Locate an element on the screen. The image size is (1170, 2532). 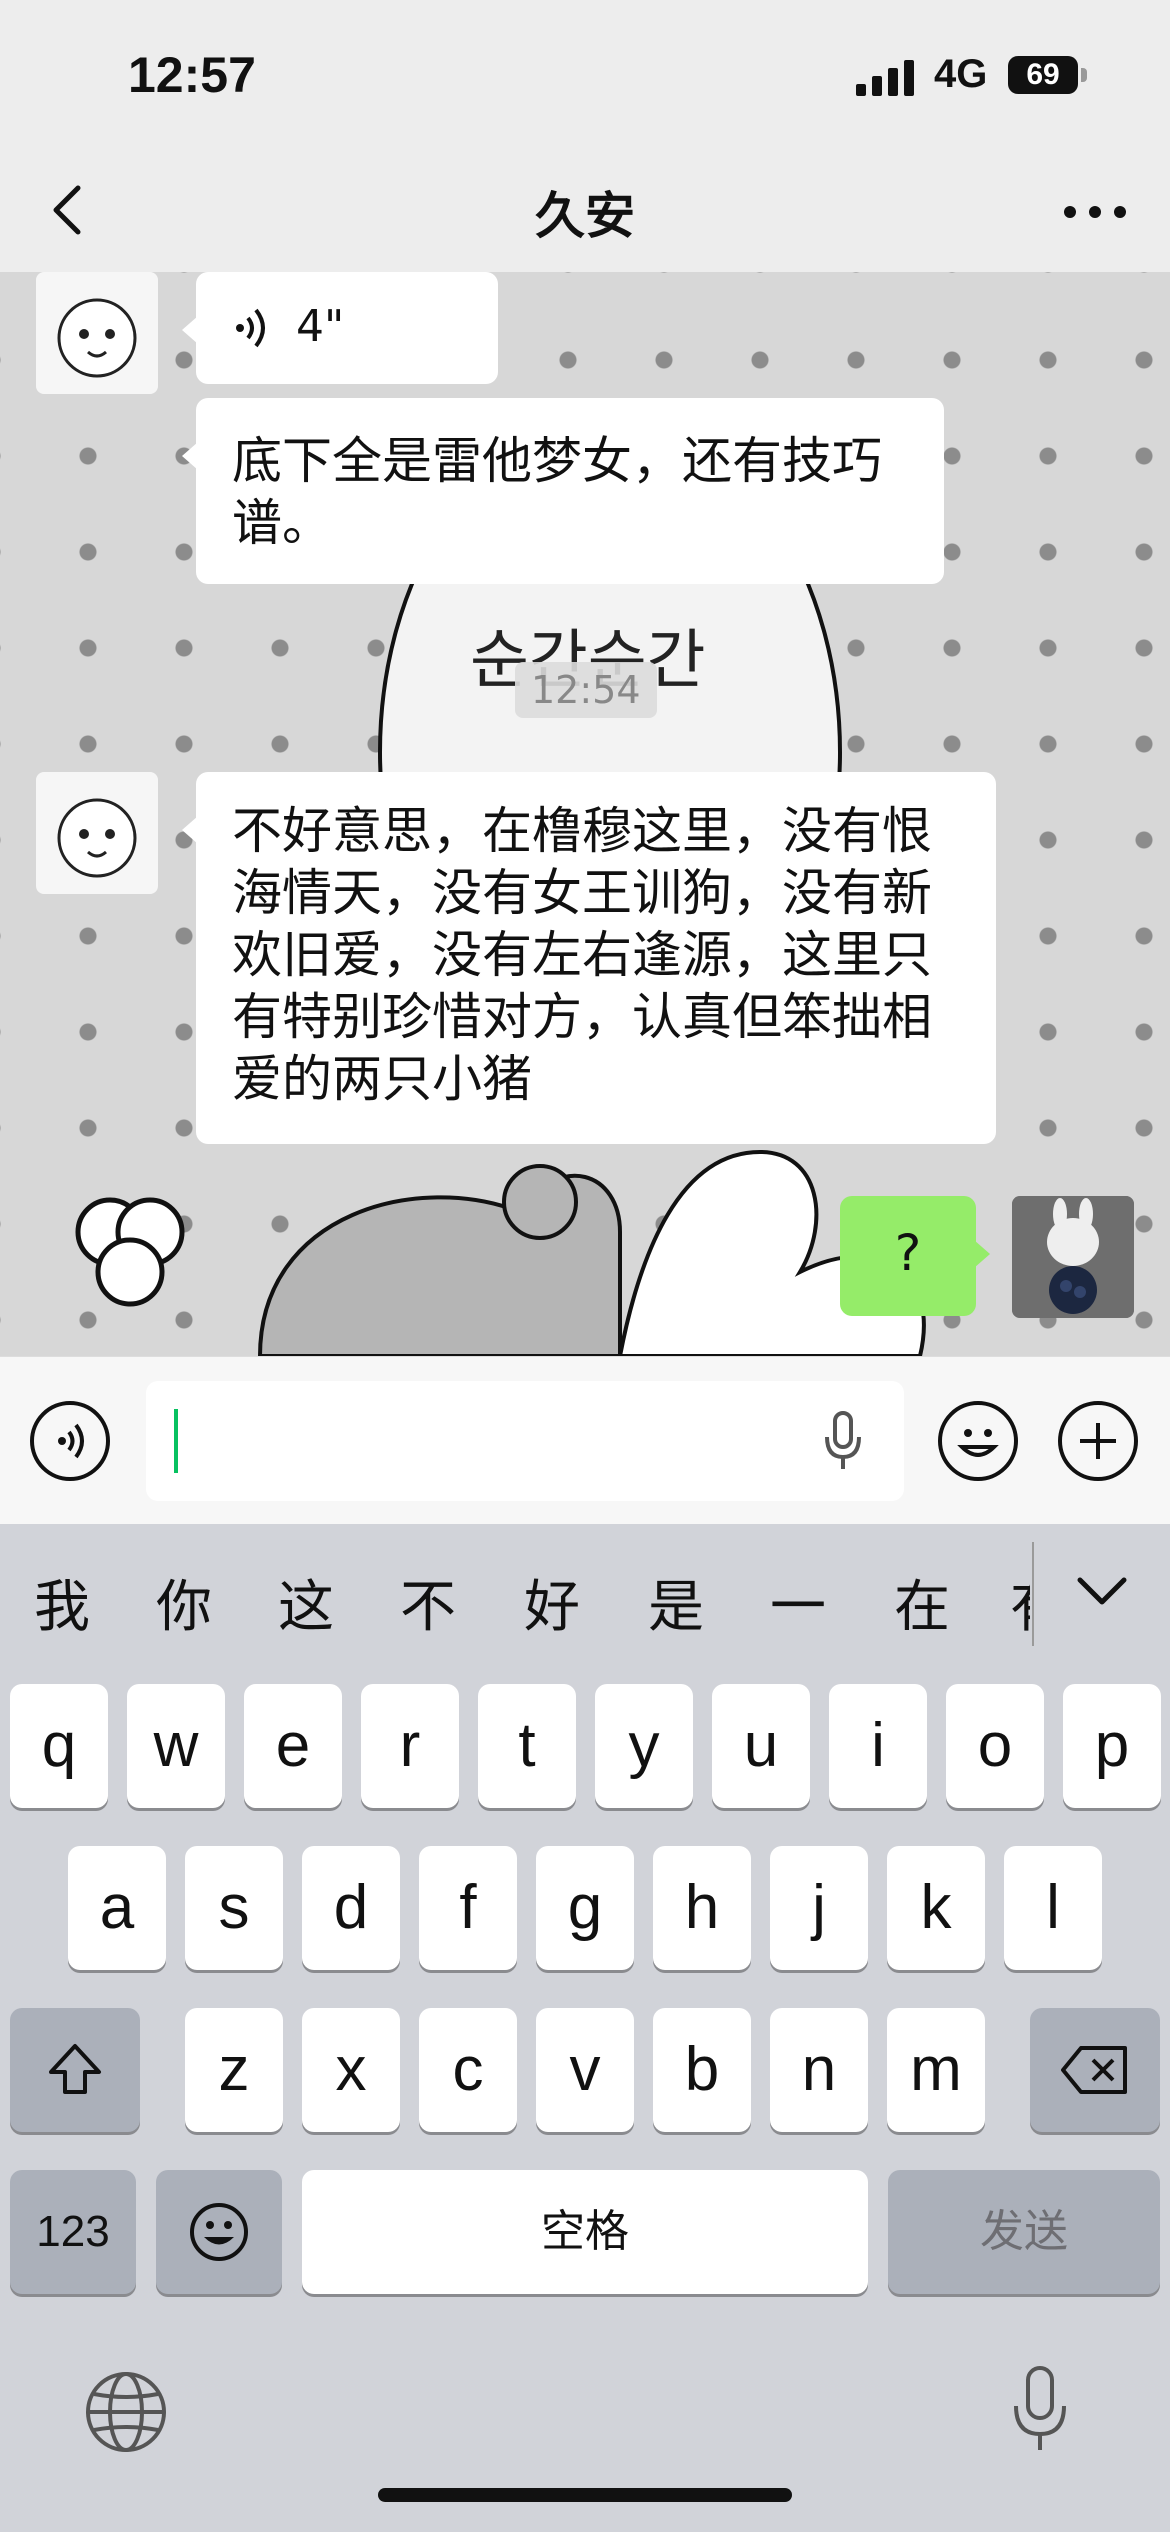
message-bubble: 底下全是雷他梦女，还有技巧谱。 is located at coordinates (563, 491).